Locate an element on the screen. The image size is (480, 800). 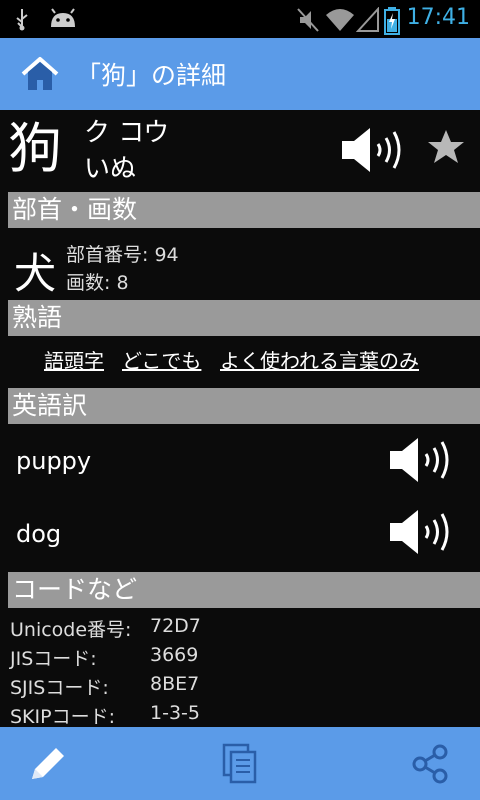
on-reading: ク コウ is located at coordinates (127, 133).